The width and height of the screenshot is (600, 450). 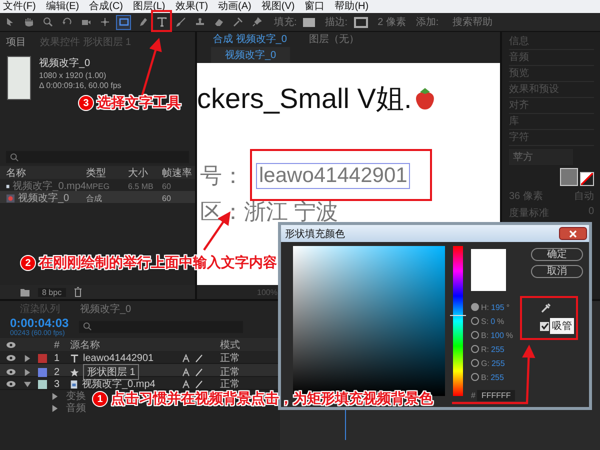 What do you see at coordinates (16, 41) in the screenshot?
I see `panel-tab: 项目` at bounding box center [16, 41].